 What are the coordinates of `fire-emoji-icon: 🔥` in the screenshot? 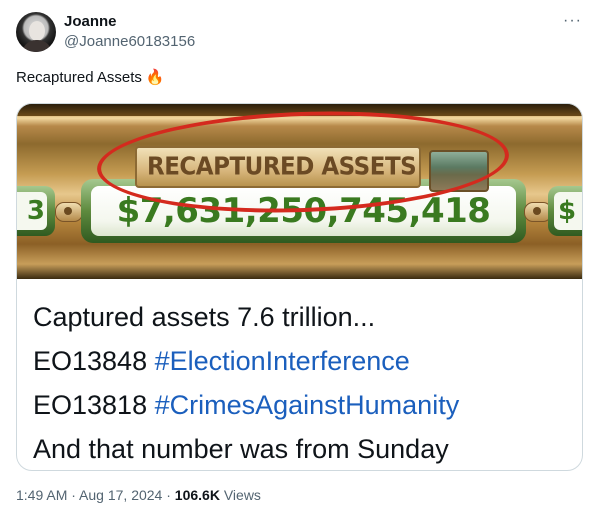 It's located at (155, 77).